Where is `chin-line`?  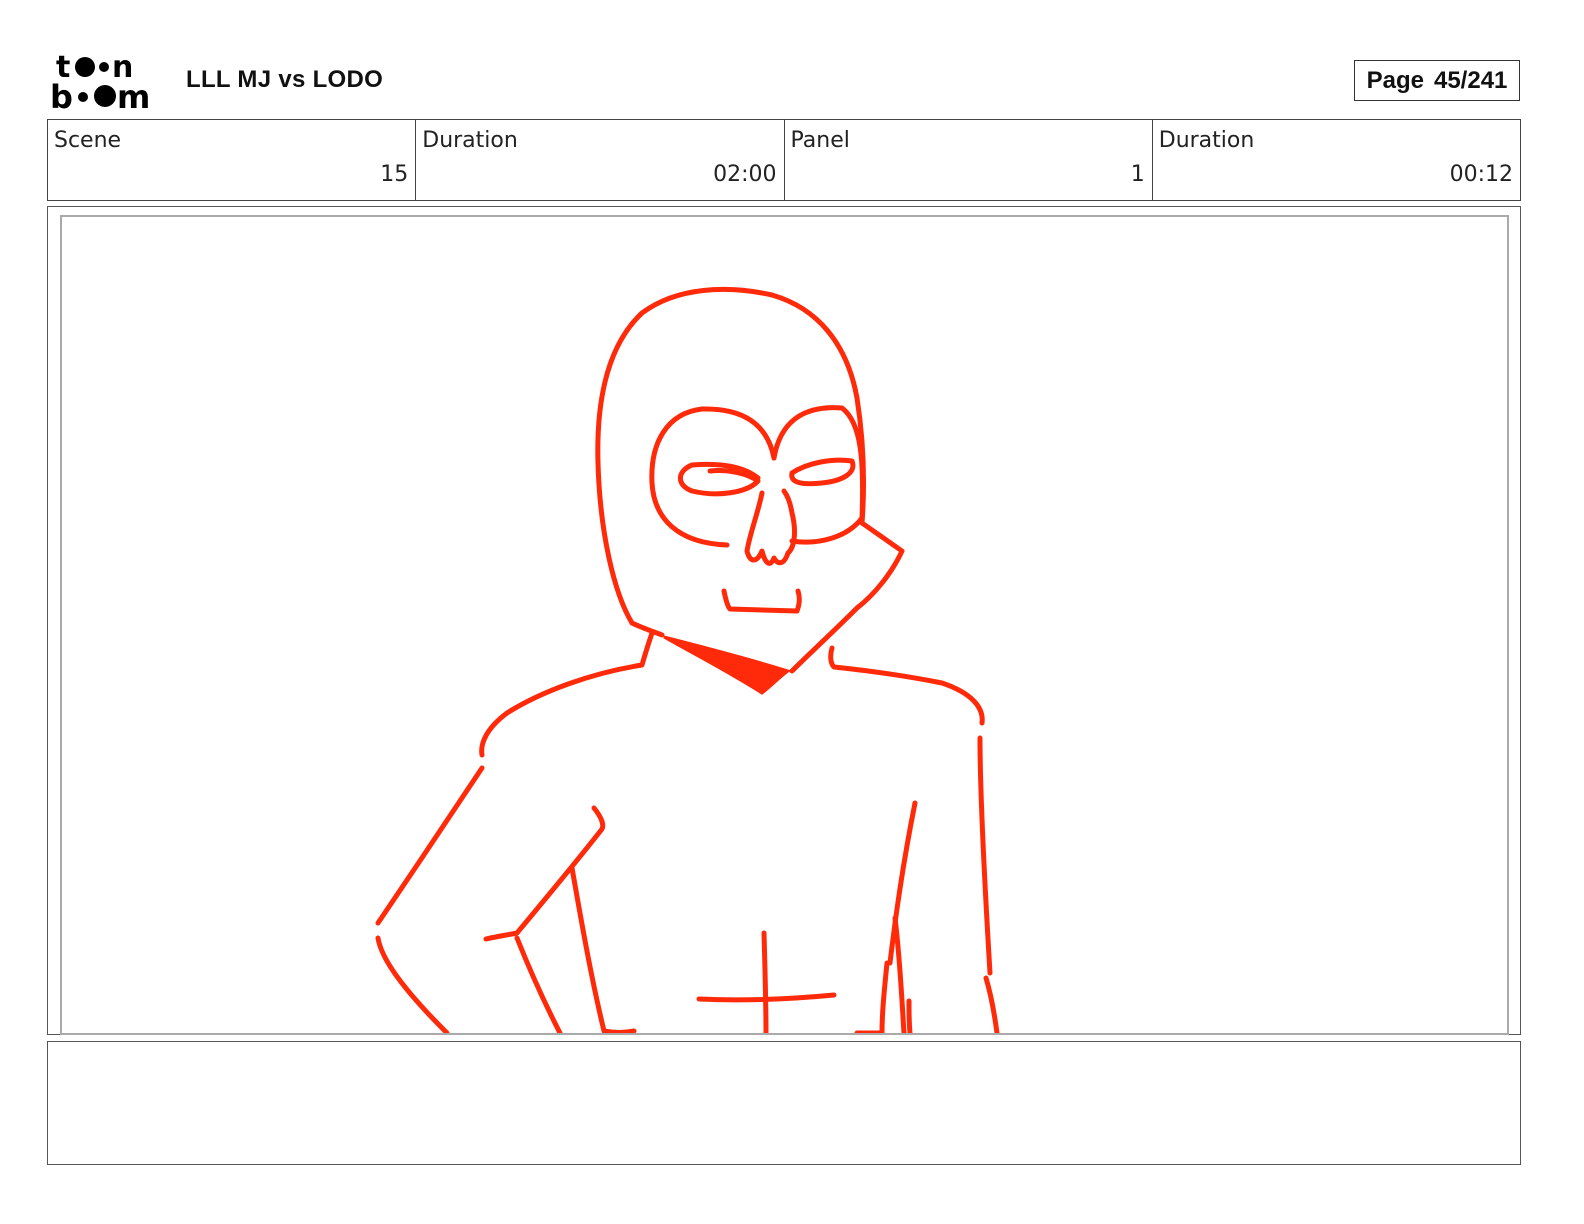 chin-line is located at coordinates (647, 629).